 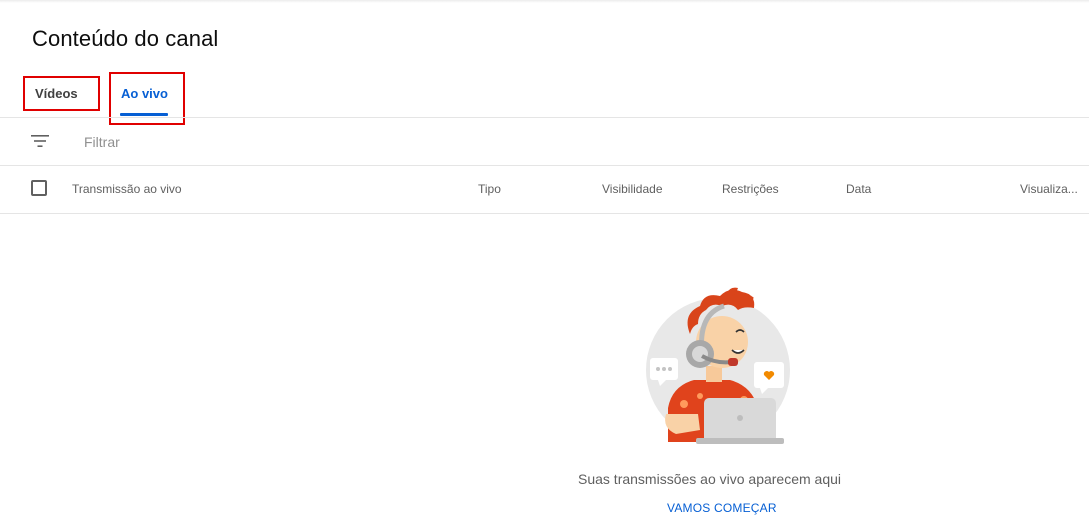 I want to click on highlight-box-videos, so click(x=61, y=93).